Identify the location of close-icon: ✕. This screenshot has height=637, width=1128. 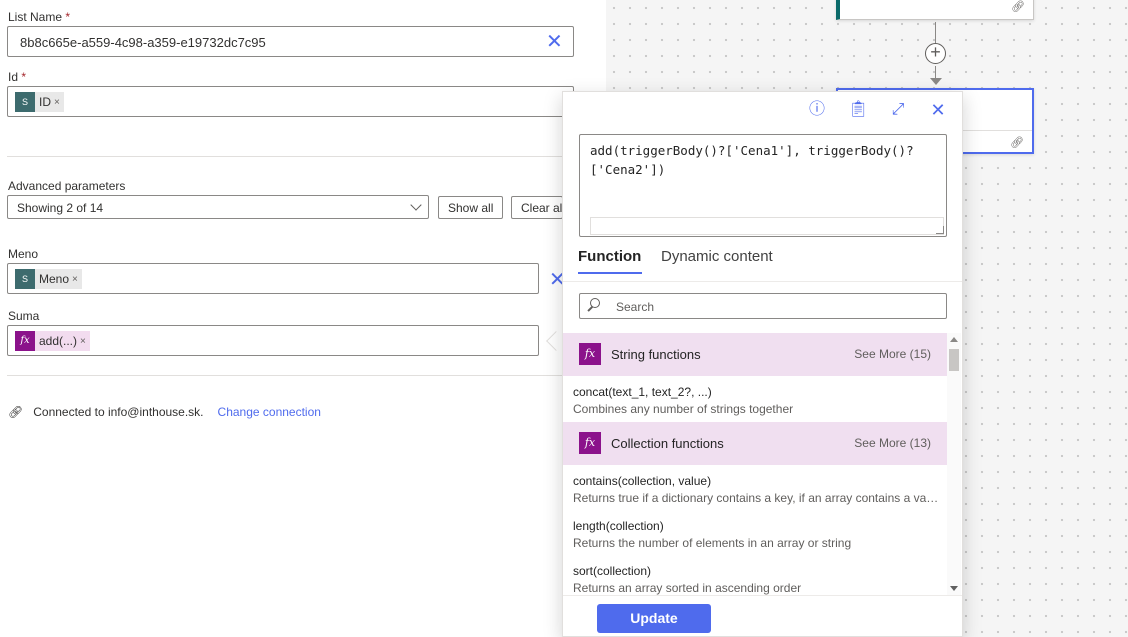
(938, 110).